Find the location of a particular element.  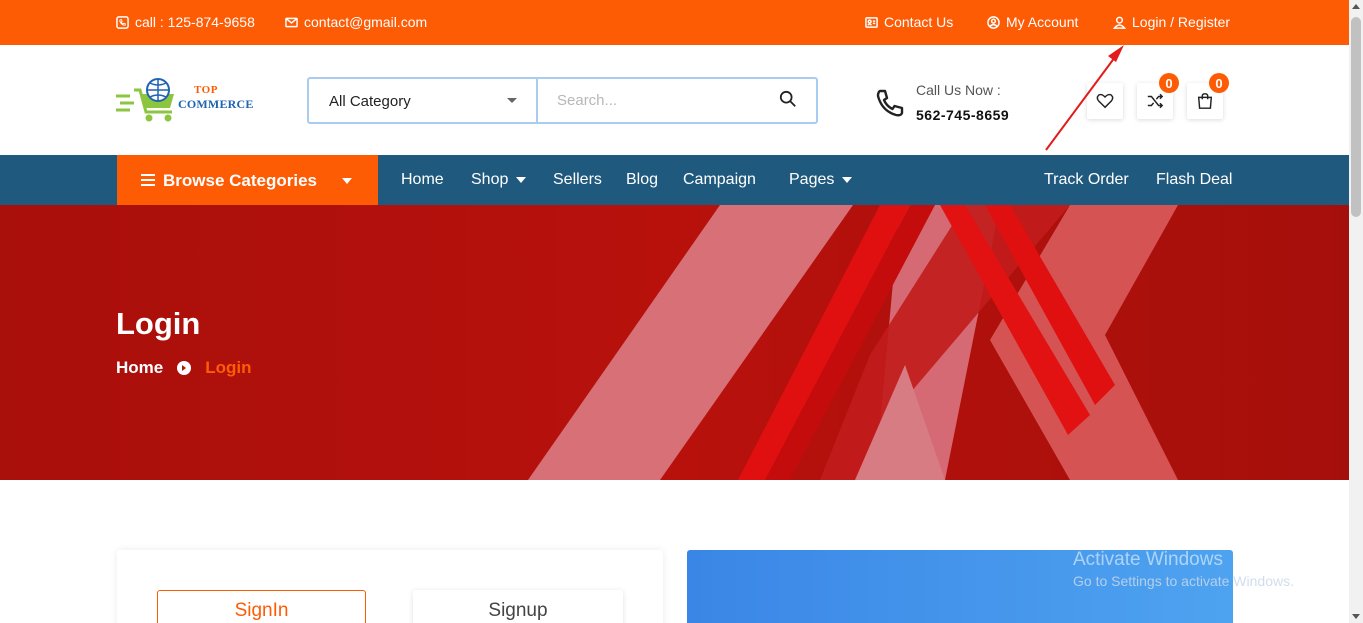

nav-home-label: Home is located at coordinates (422, 179).